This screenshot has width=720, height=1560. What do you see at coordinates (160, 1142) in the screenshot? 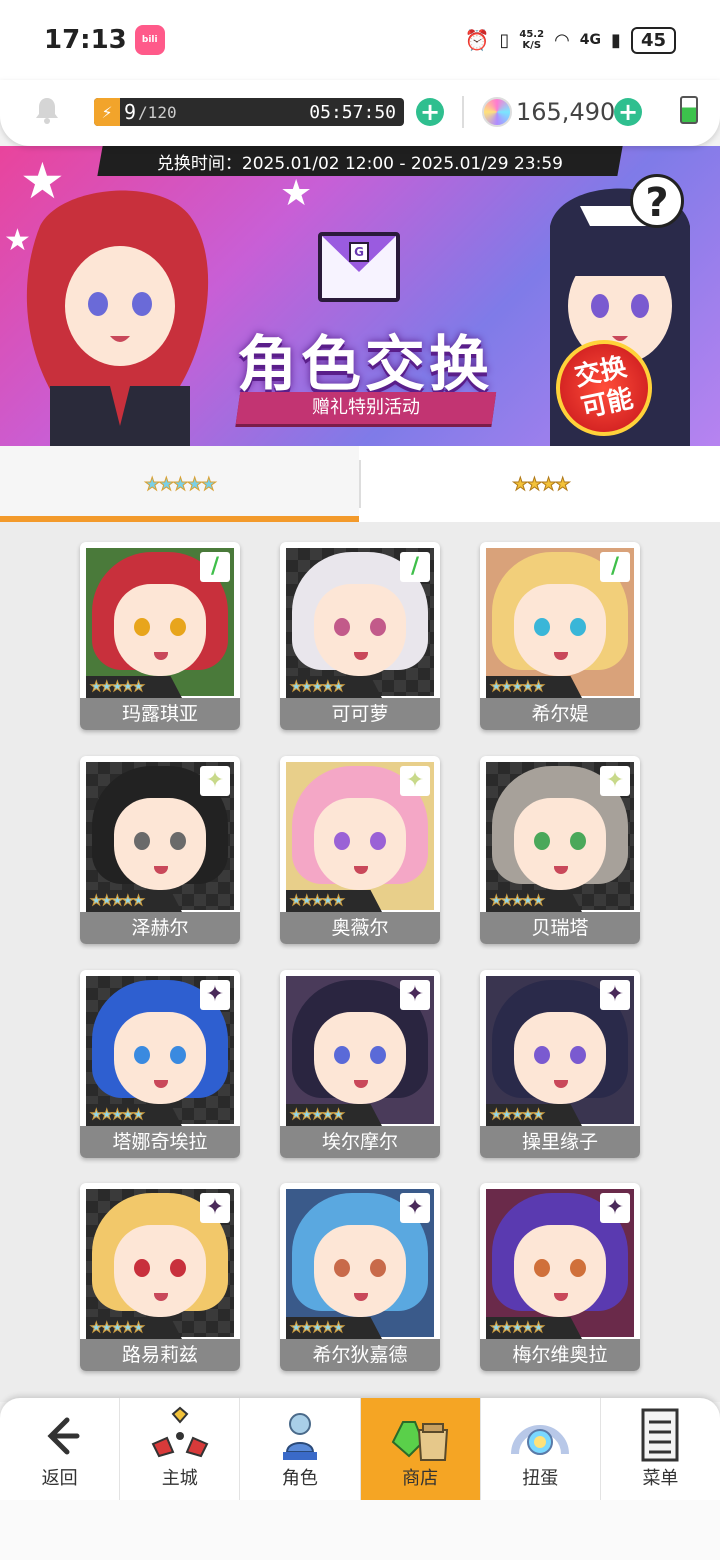
I see `character-name: 塔娜奇埃拉` at bounding box center [160, 1142].